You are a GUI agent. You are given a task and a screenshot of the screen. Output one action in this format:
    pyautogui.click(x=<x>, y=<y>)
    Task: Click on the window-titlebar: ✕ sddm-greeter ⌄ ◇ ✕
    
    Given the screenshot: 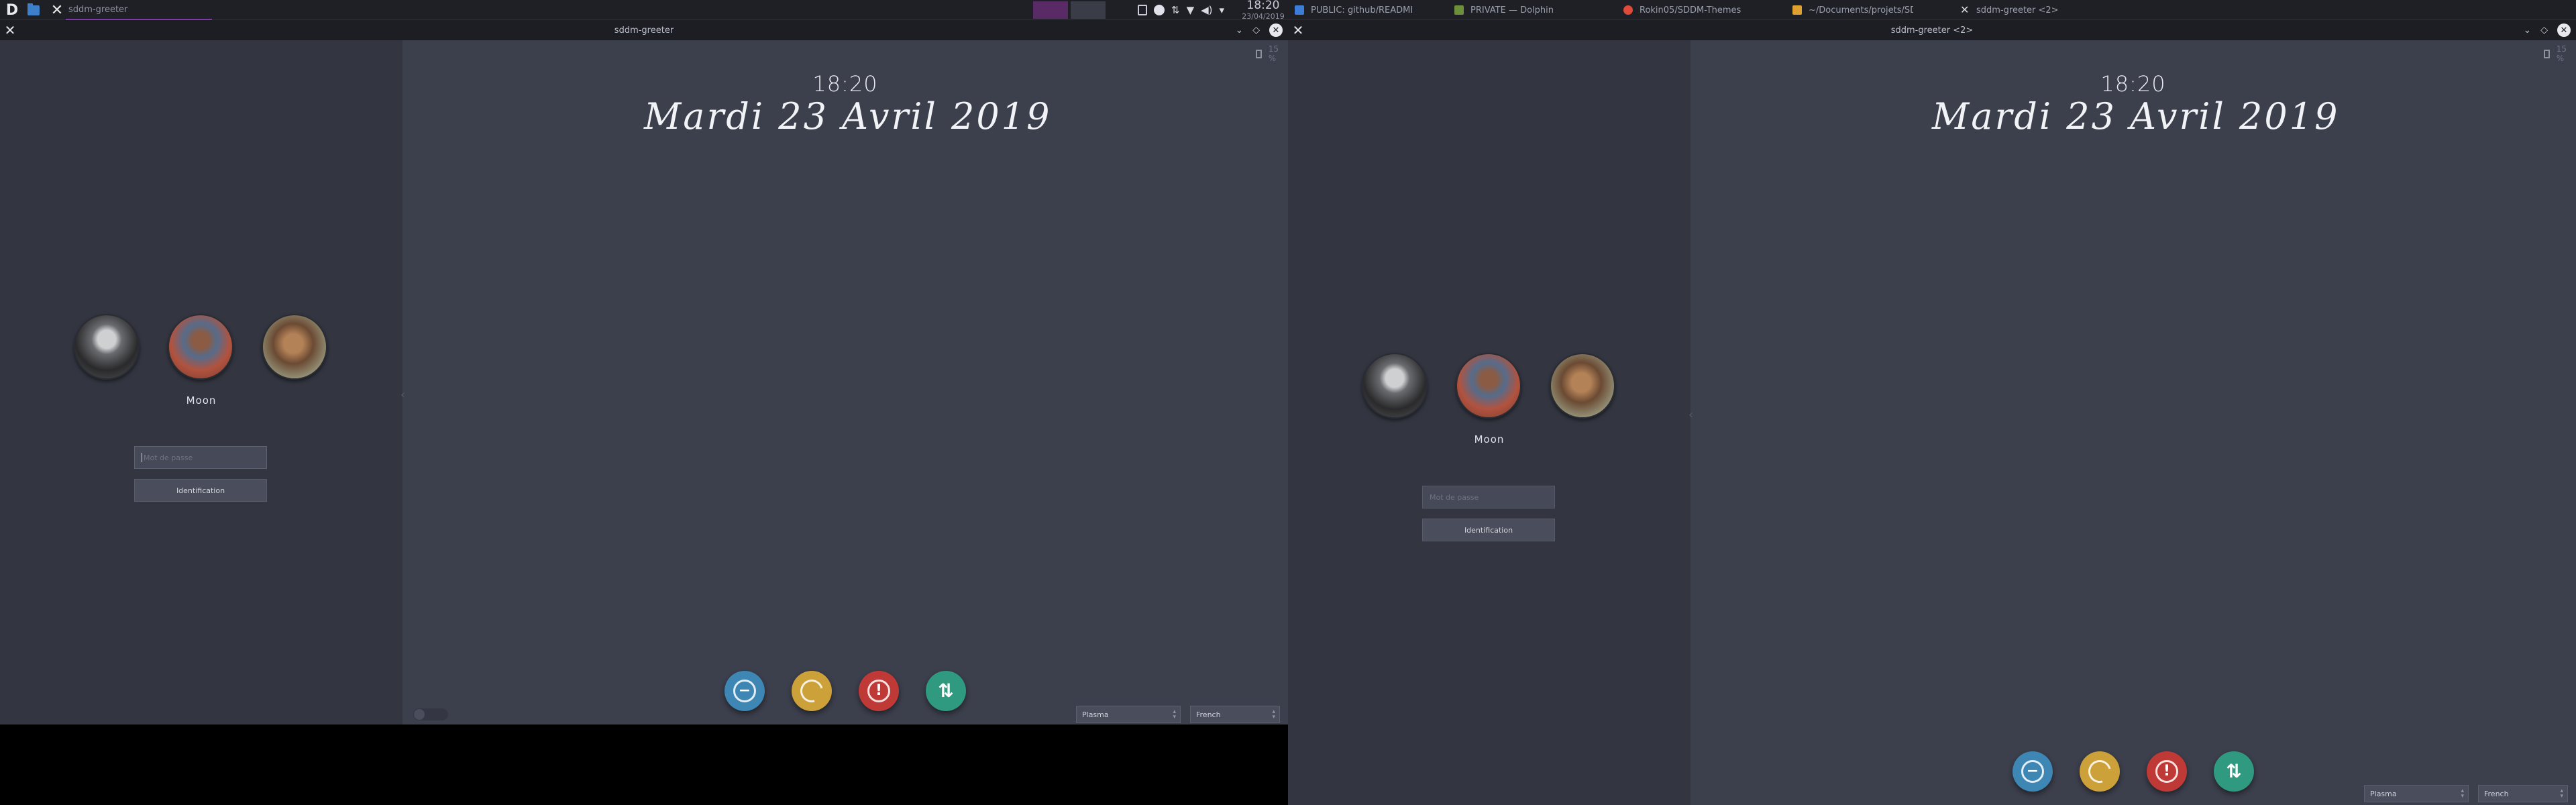 What is the action you would take?
    pyautogui.click(x=644, y=30)
    